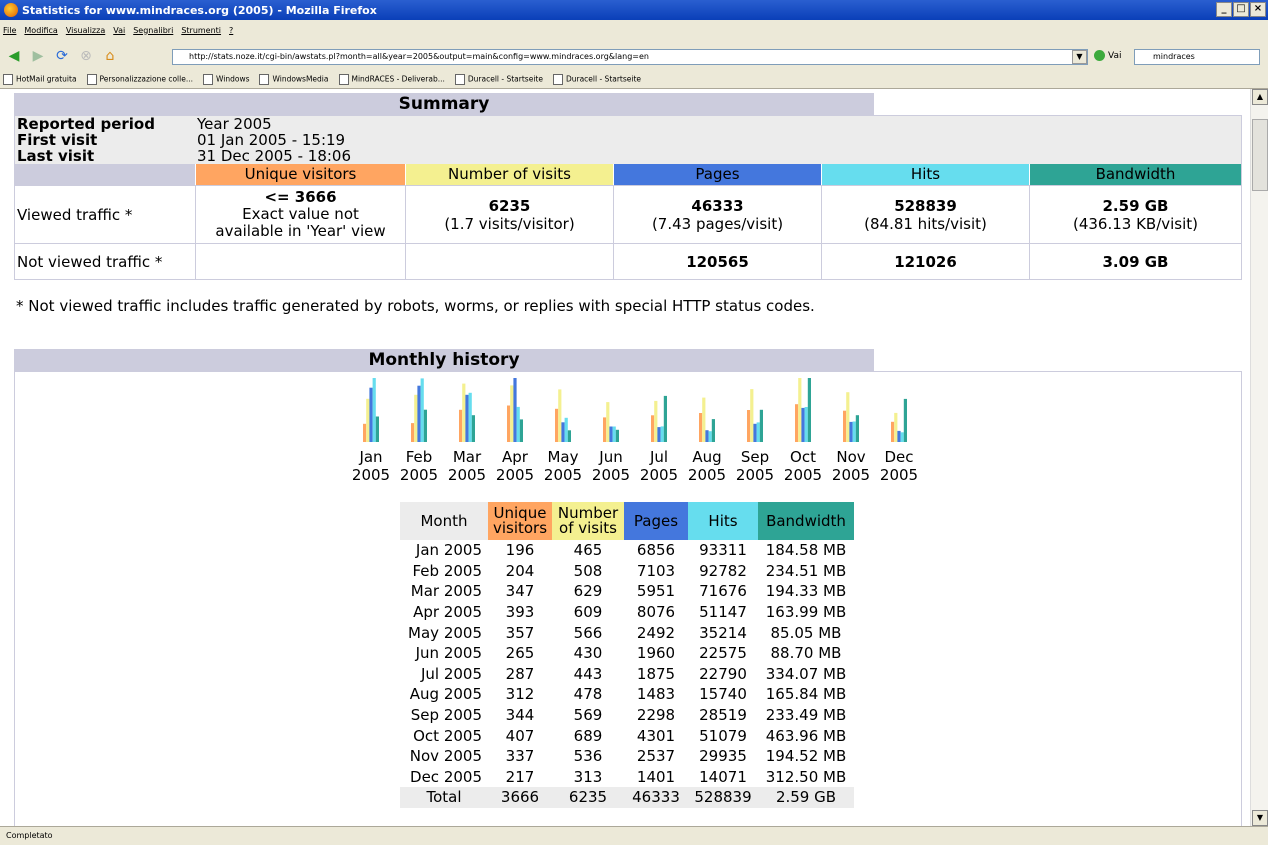 This screenshot has height=845, width=1268. Describe the element at coordinates (446, 715) in the screenshot. I see `month-cell: Sep 2005` at that location.